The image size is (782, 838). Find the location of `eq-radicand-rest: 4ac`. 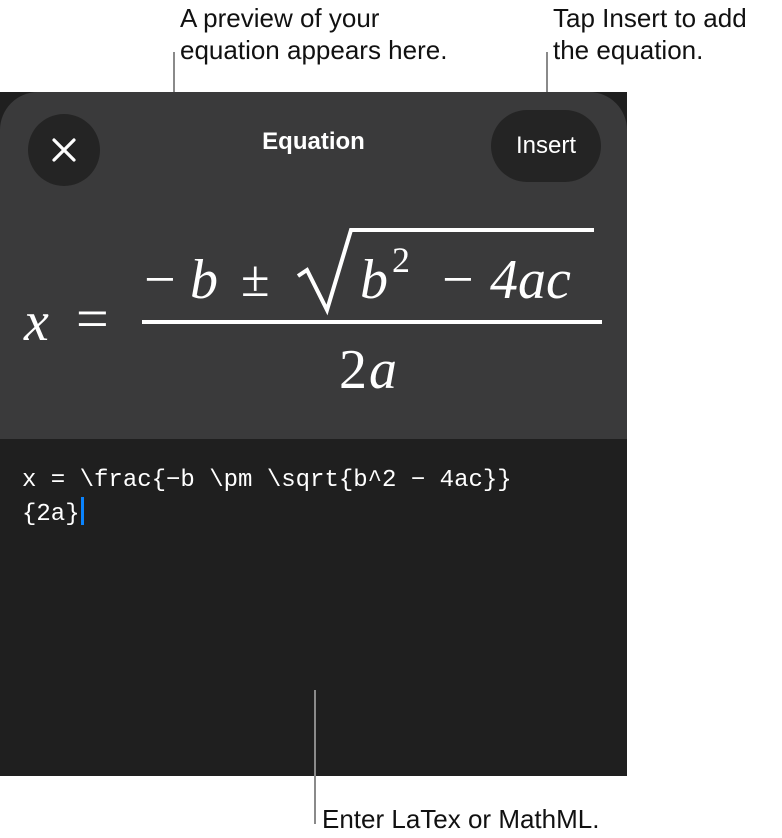

eq-radicand-rest: 4ac is located at coordinates (530, 280).